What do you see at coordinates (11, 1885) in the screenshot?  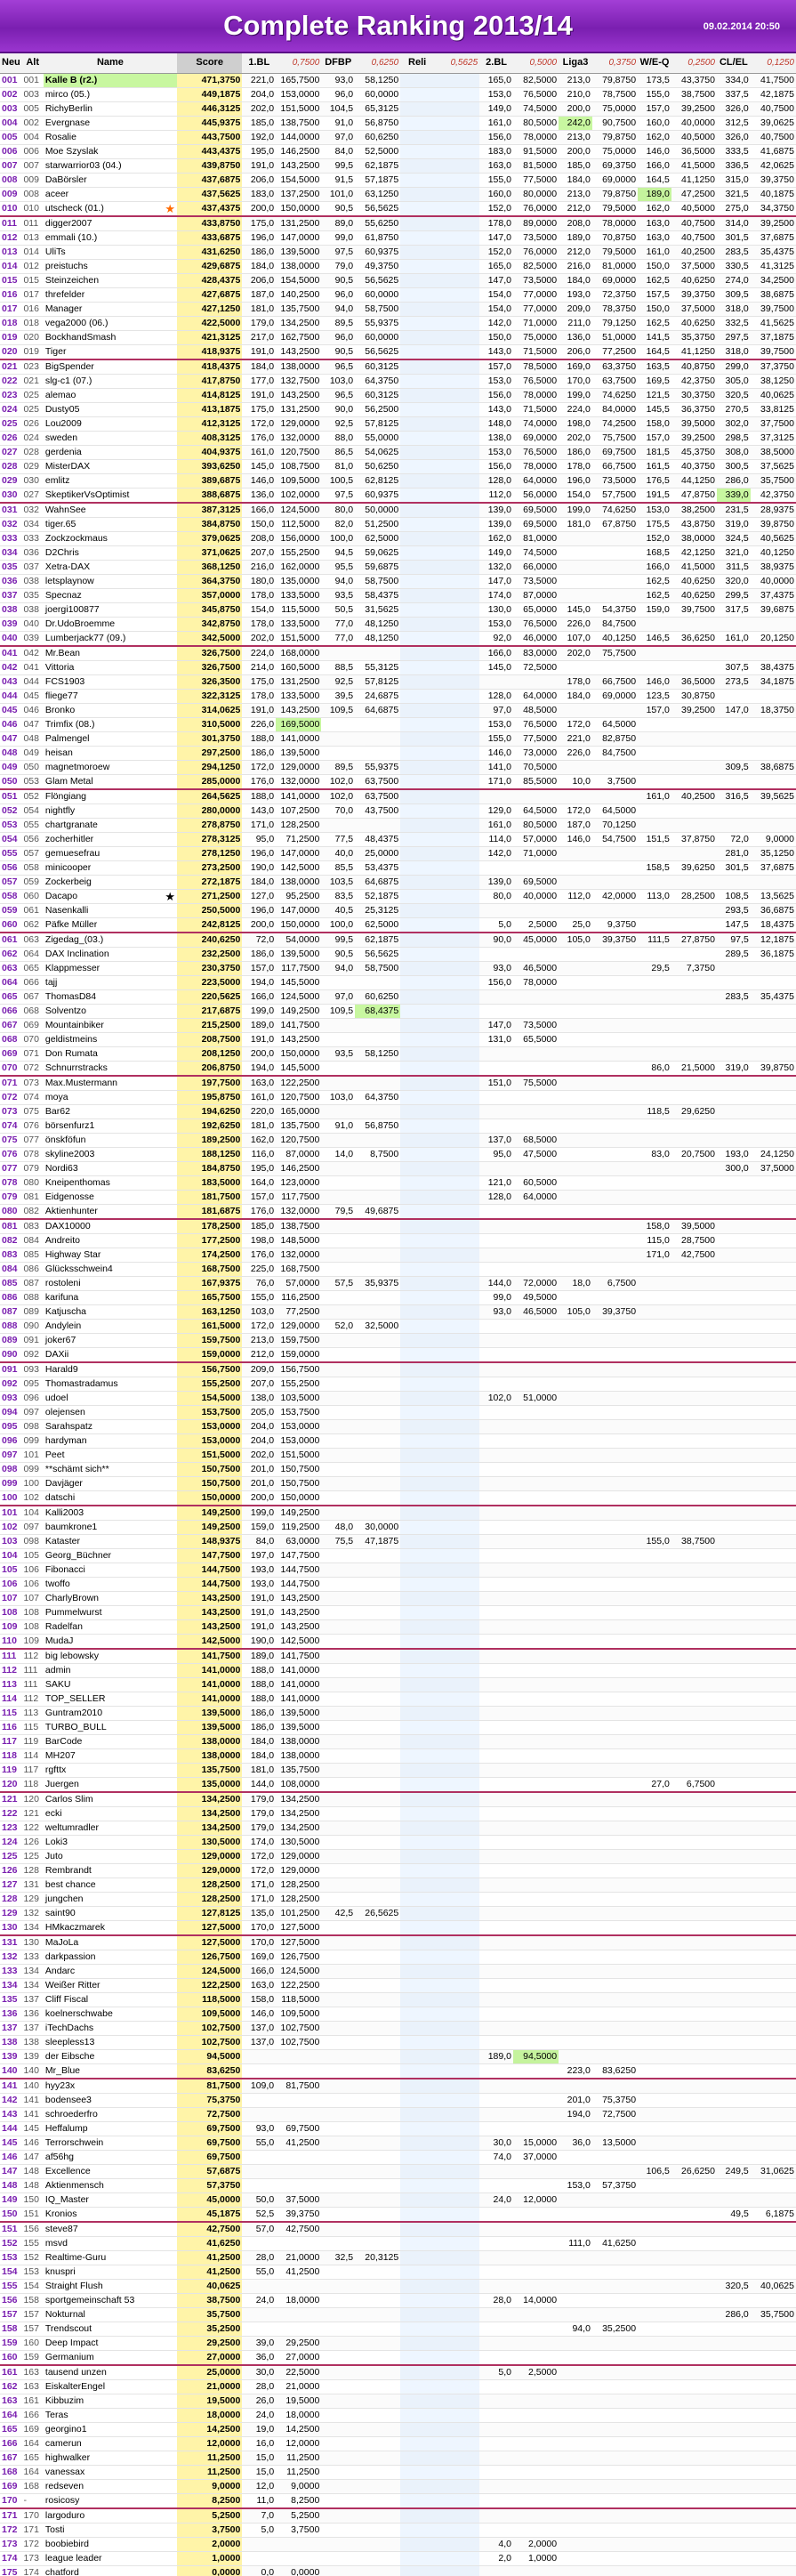 I see `rank-new: 127` at bounding box center [11, 1885].